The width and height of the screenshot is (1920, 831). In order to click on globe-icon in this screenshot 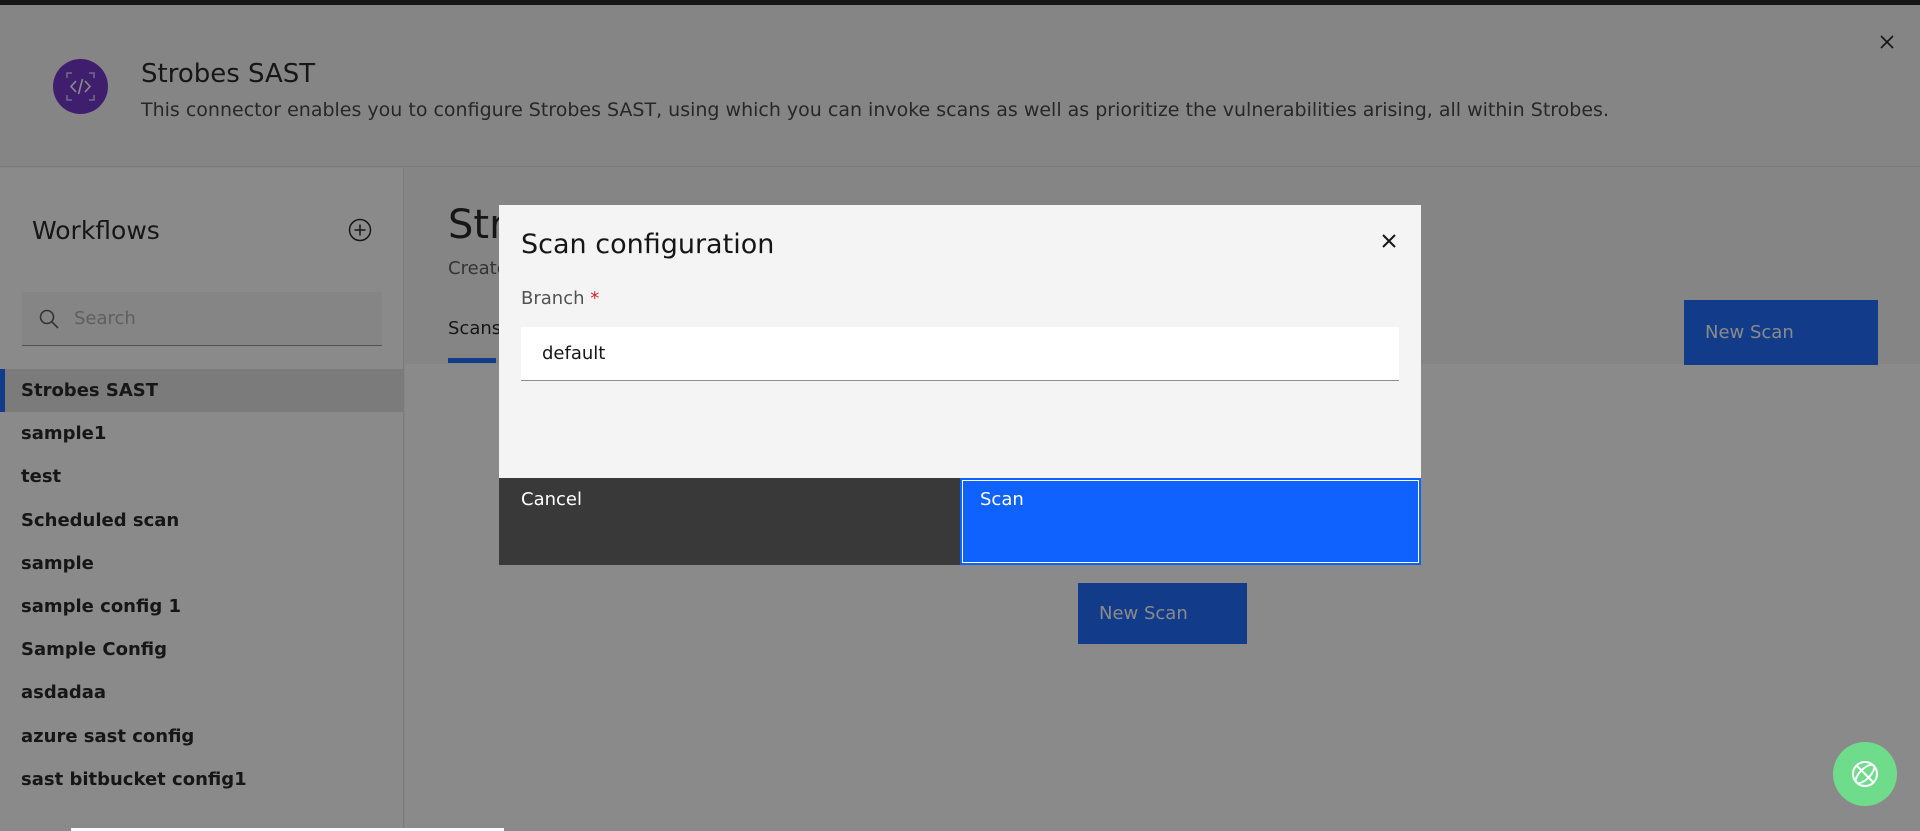, I will do `click(1865, 774)`.